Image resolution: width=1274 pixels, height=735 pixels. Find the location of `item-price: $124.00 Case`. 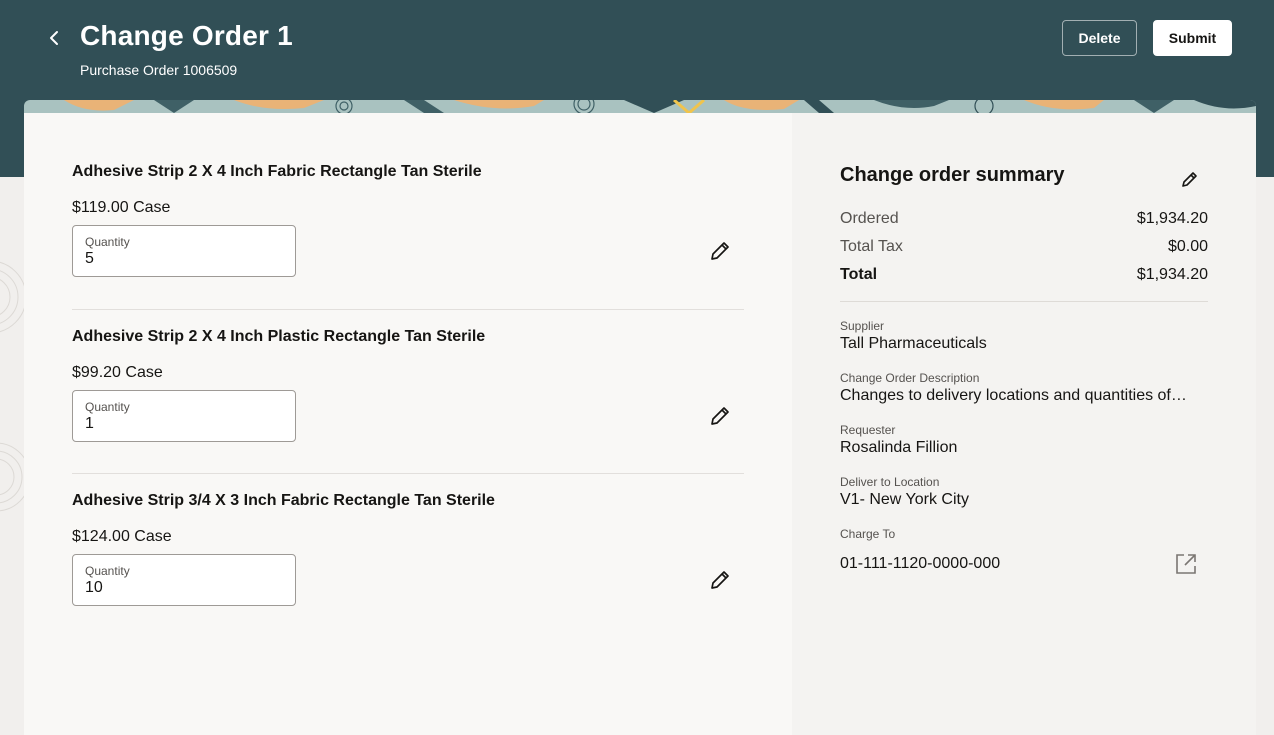

item-price: $124.00 Case is located at coordinates (122, 536).